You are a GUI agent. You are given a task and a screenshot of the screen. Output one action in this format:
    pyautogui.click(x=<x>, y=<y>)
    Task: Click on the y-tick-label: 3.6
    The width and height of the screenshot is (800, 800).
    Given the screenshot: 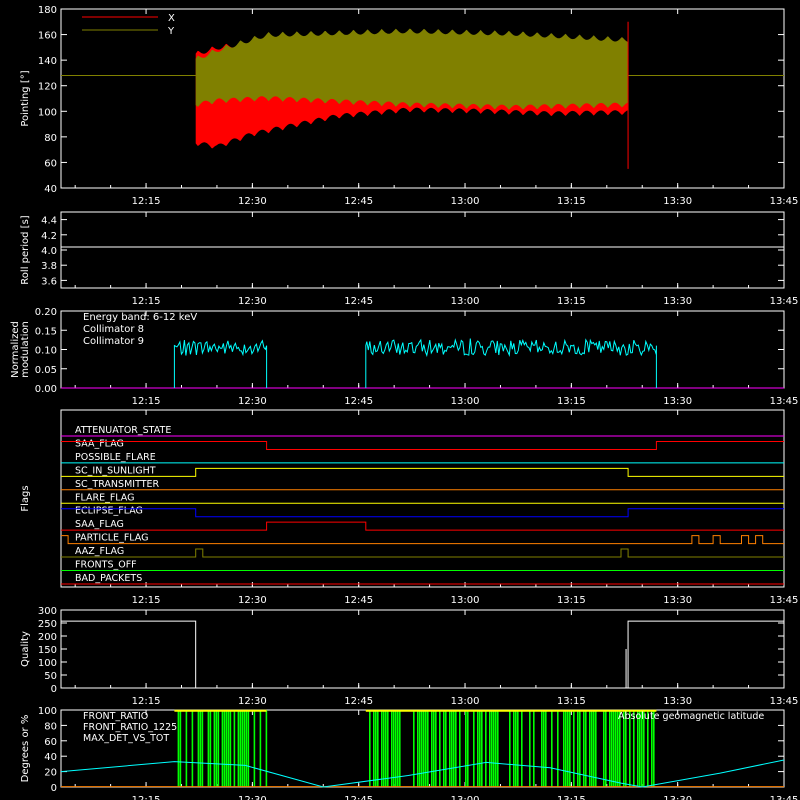 What is the action you would take?
    pyautogui.click(x=49, y=281)
    